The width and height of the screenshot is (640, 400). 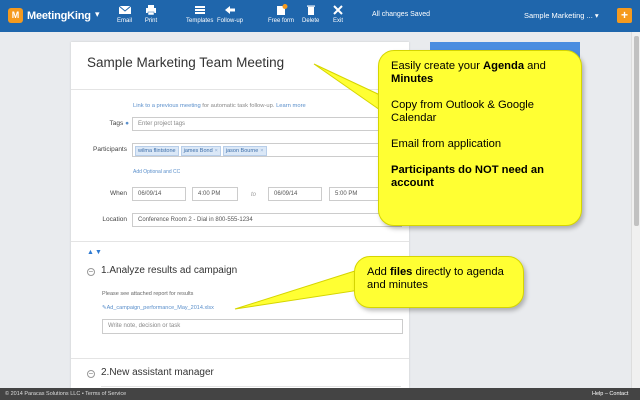 I want to click on callout-bold-text: Minutes, so click(x=412, y=79).